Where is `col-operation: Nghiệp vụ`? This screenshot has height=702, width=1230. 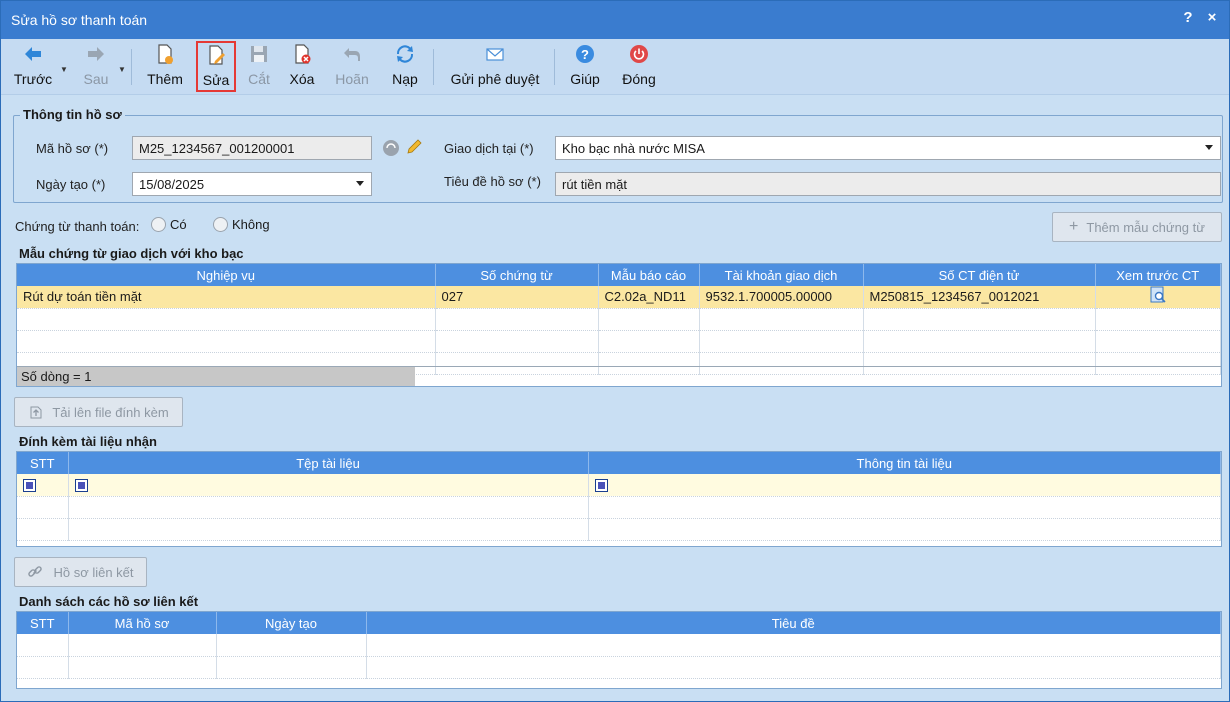 col-operation: Nghiệp vụ is located at coordinates (226, 275).